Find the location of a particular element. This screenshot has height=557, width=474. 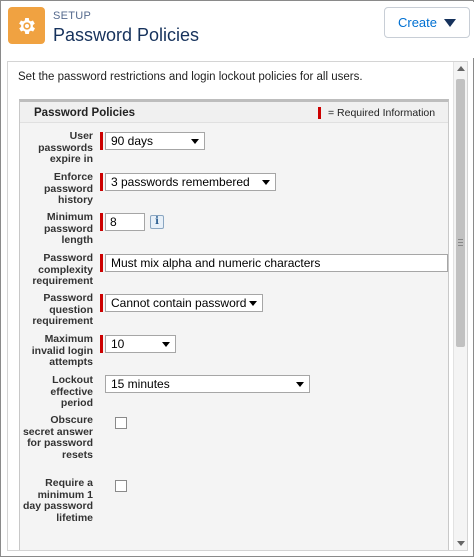

required-legend-text: = Required Information is located at coordinates (382, 113).